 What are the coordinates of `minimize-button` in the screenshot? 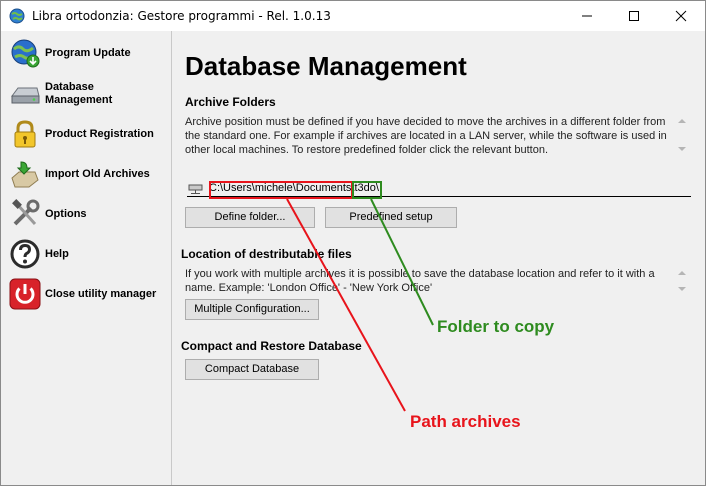 It's located at (587, 16).